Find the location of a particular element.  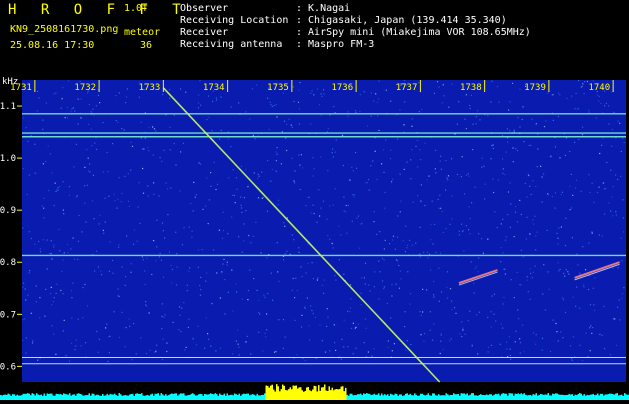

x-tick-label: 1733 is located at coordinates (150, 88).